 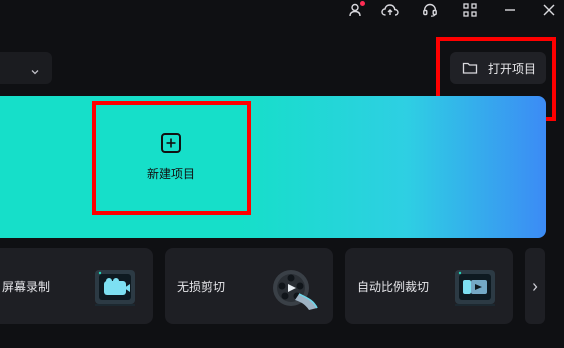 What do you see at coordinates (114, 288) in the screenshot?
I see `screen-record-icon` at bounding box center [114, 288].